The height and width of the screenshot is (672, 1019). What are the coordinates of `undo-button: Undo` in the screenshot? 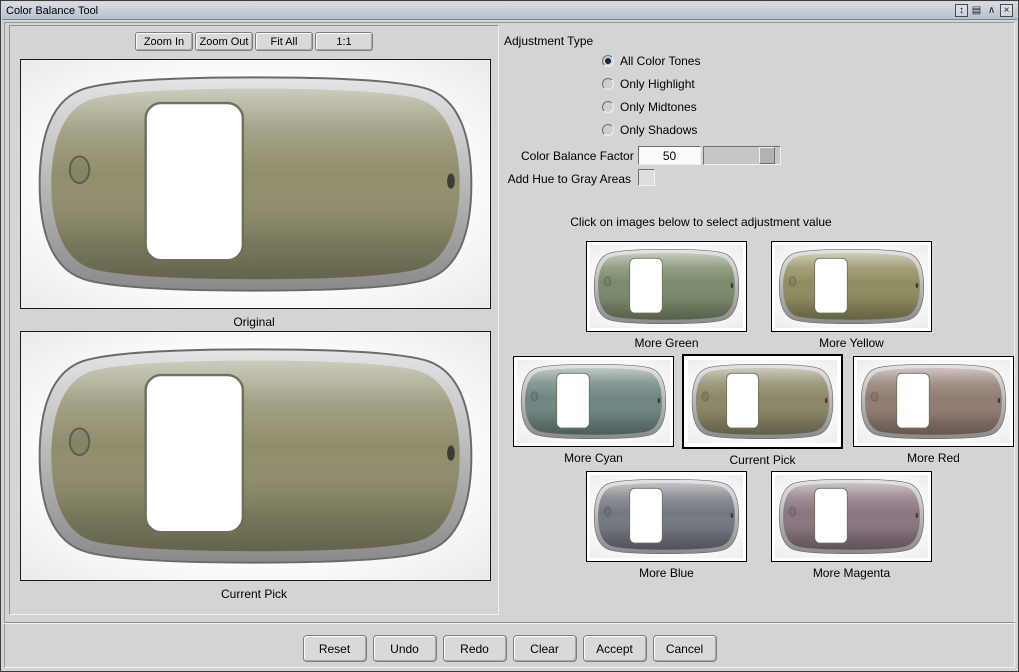 It's located at (404, 648).